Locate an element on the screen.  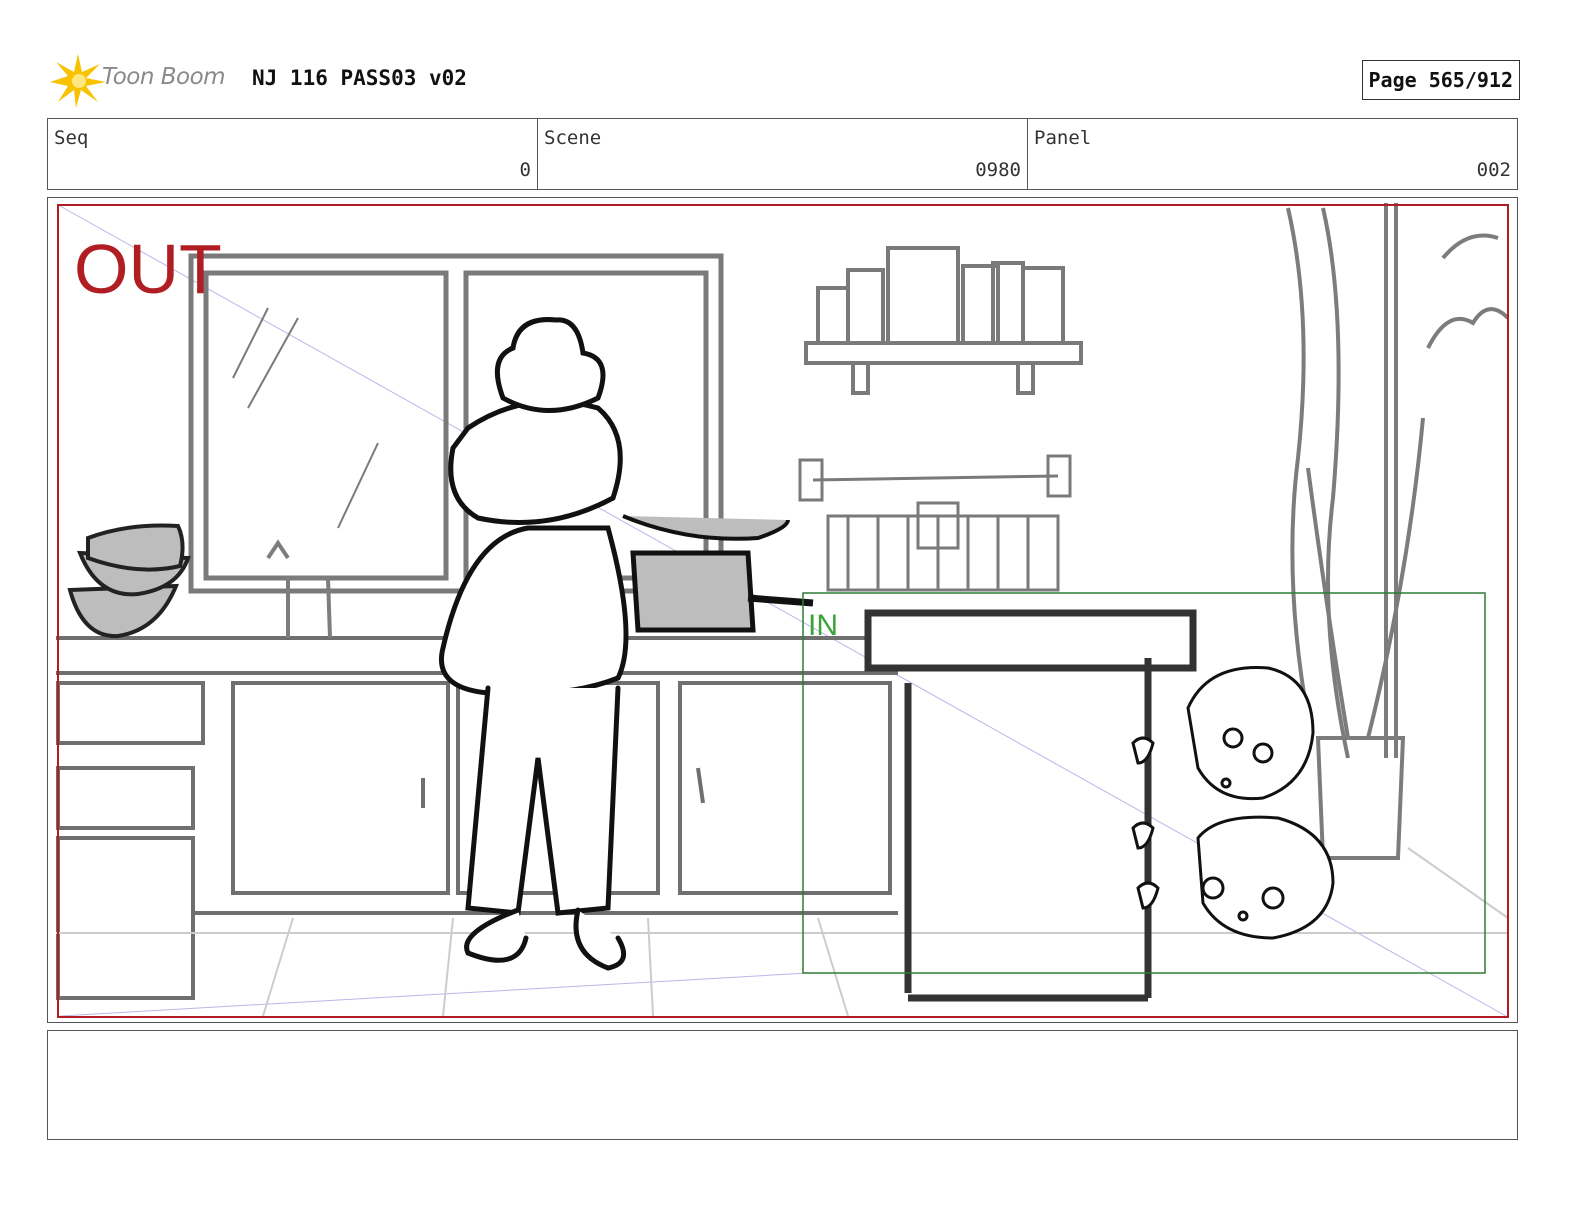
panel-notes-box is located at coordinates (782, 1085).